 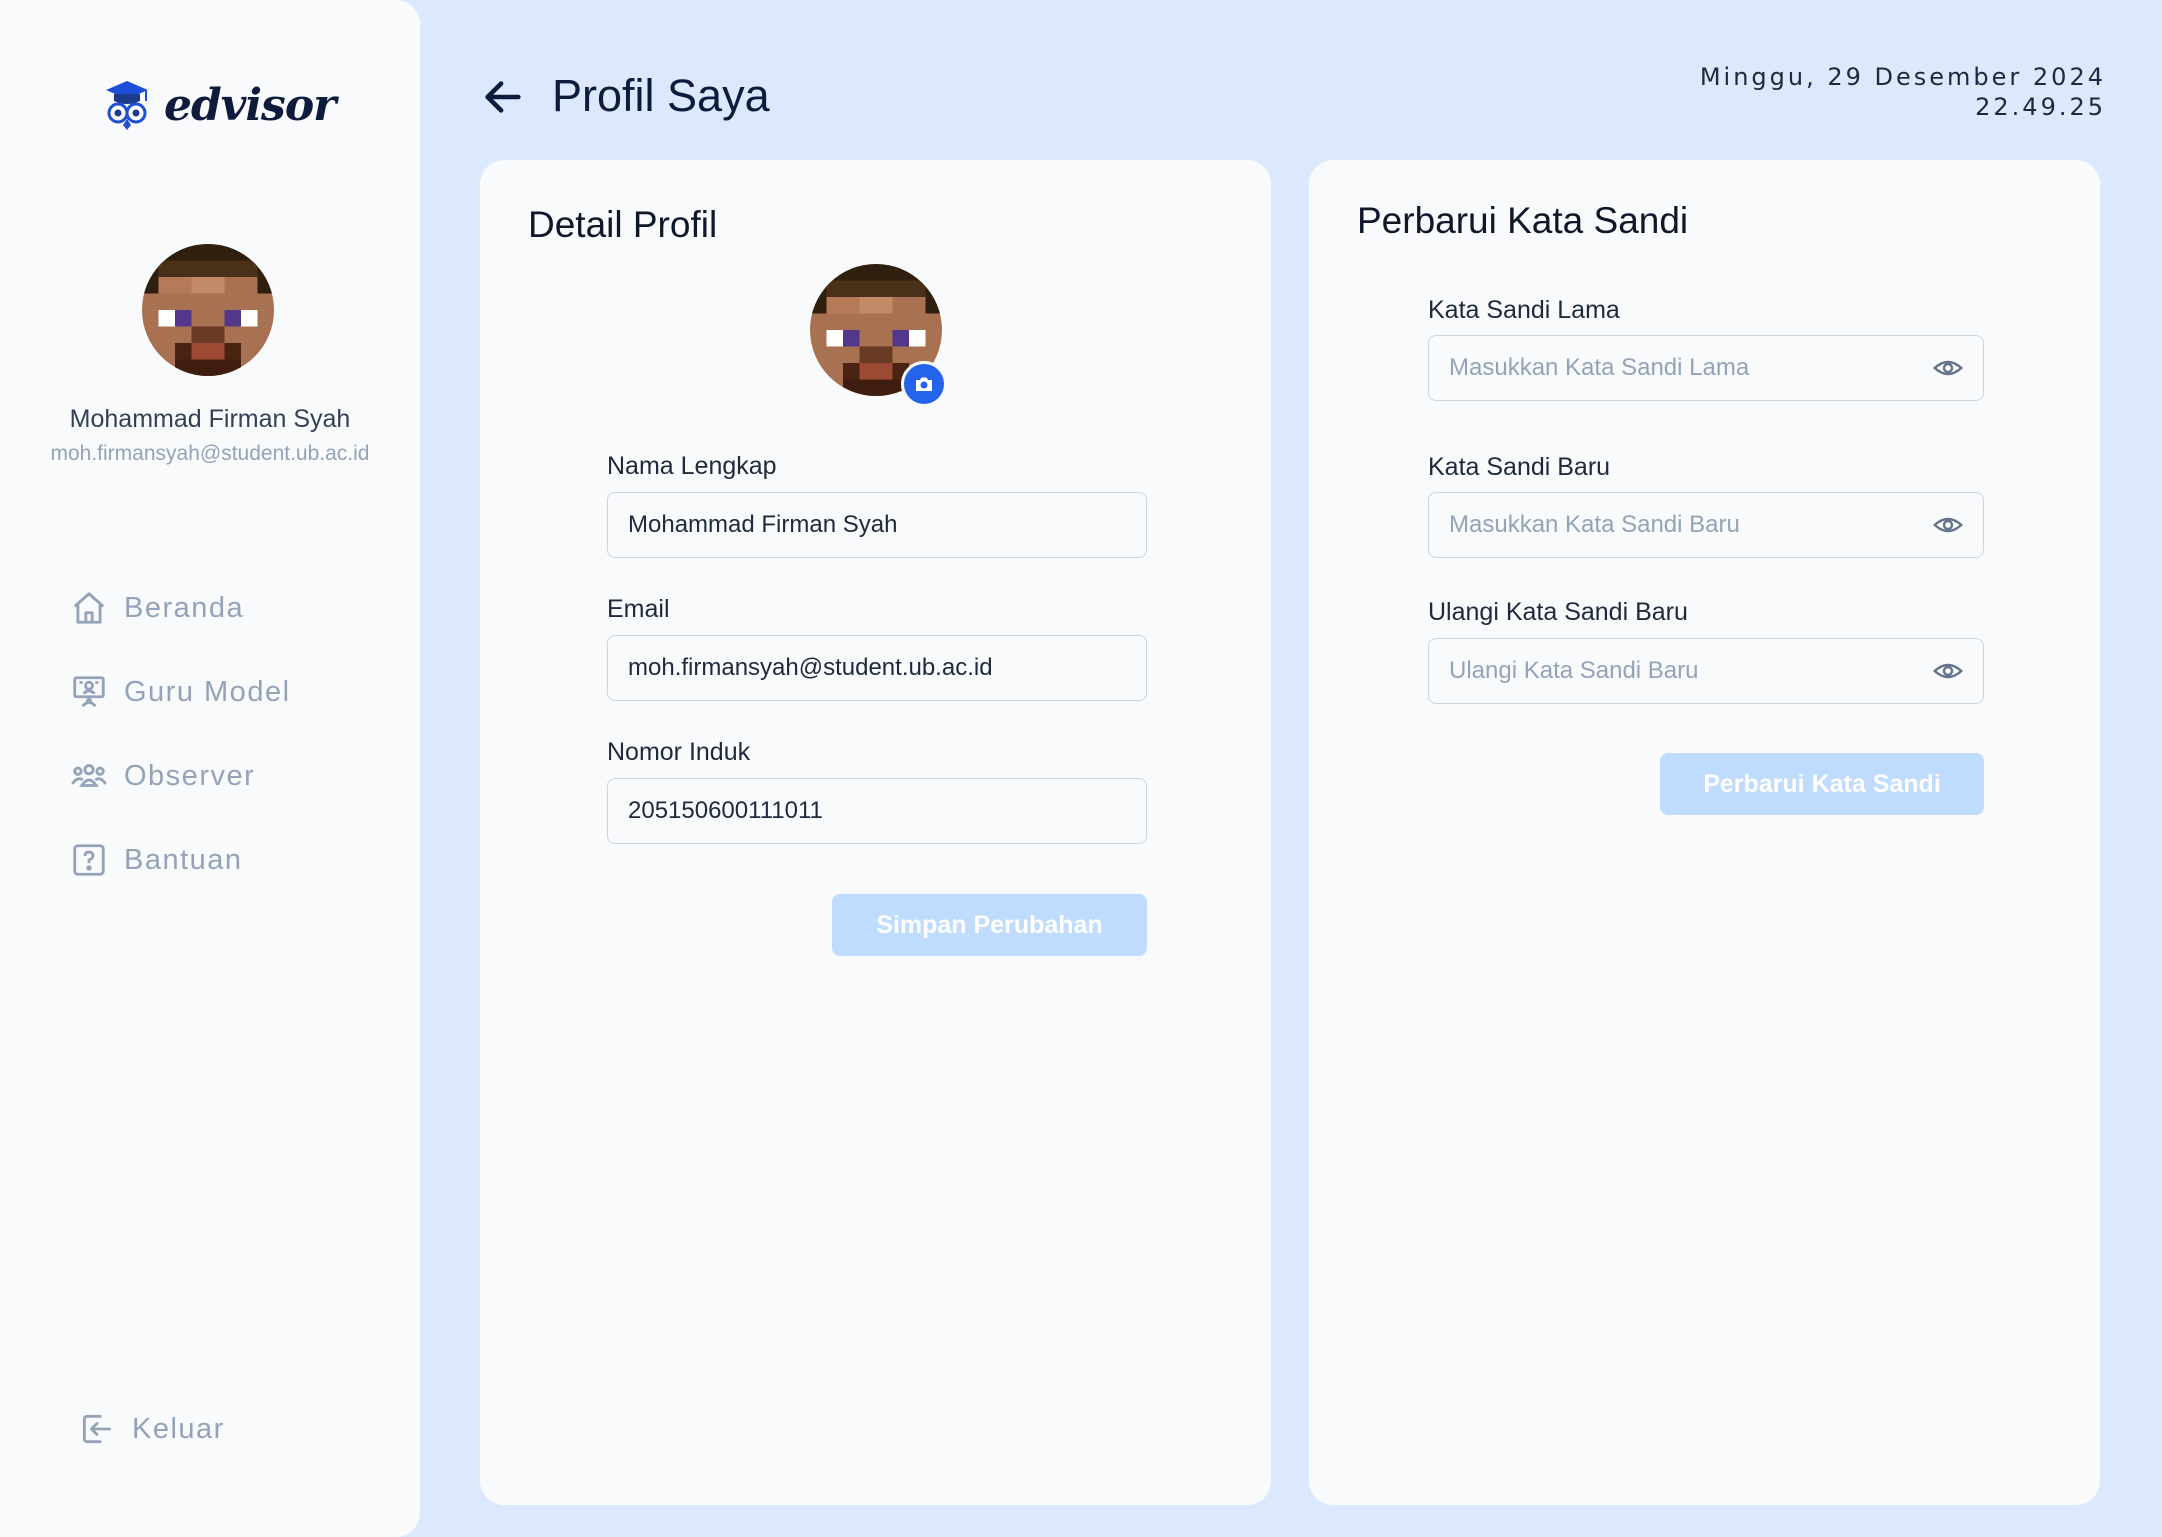 I want to click on logout-label: Keluar, so click(x=178, y=1428).